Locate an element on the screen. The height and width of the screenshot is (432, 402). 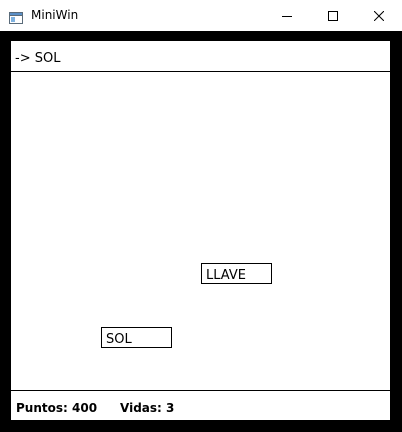
score-display: Puntos: 400 is located at coordinates (56, 408).